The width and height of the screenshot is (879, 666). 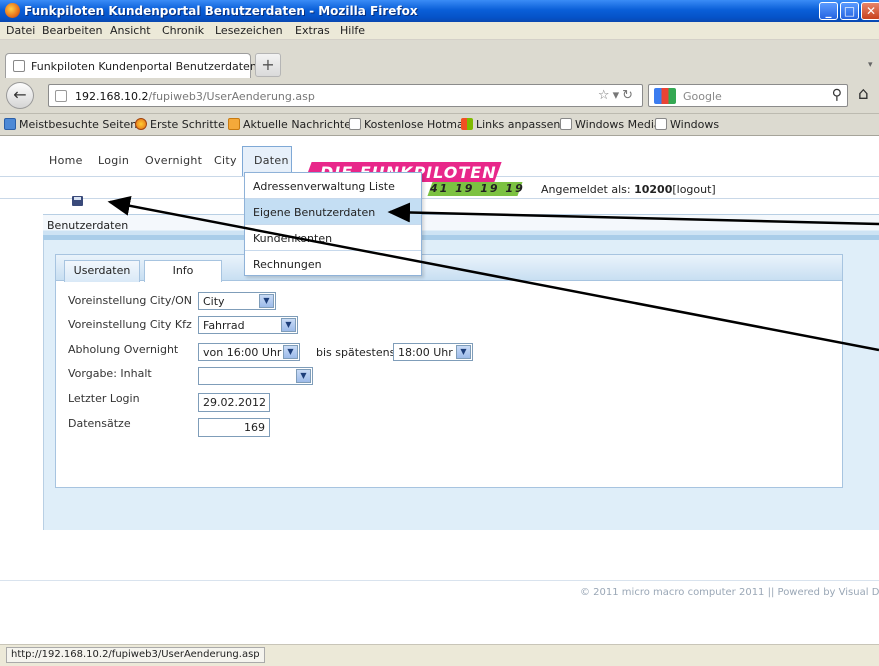 What do you see at coordinates (477, 188) in the screenshot?
I see `logo-phone-text: 41 19 19 19` at bounding box center [477, 188].